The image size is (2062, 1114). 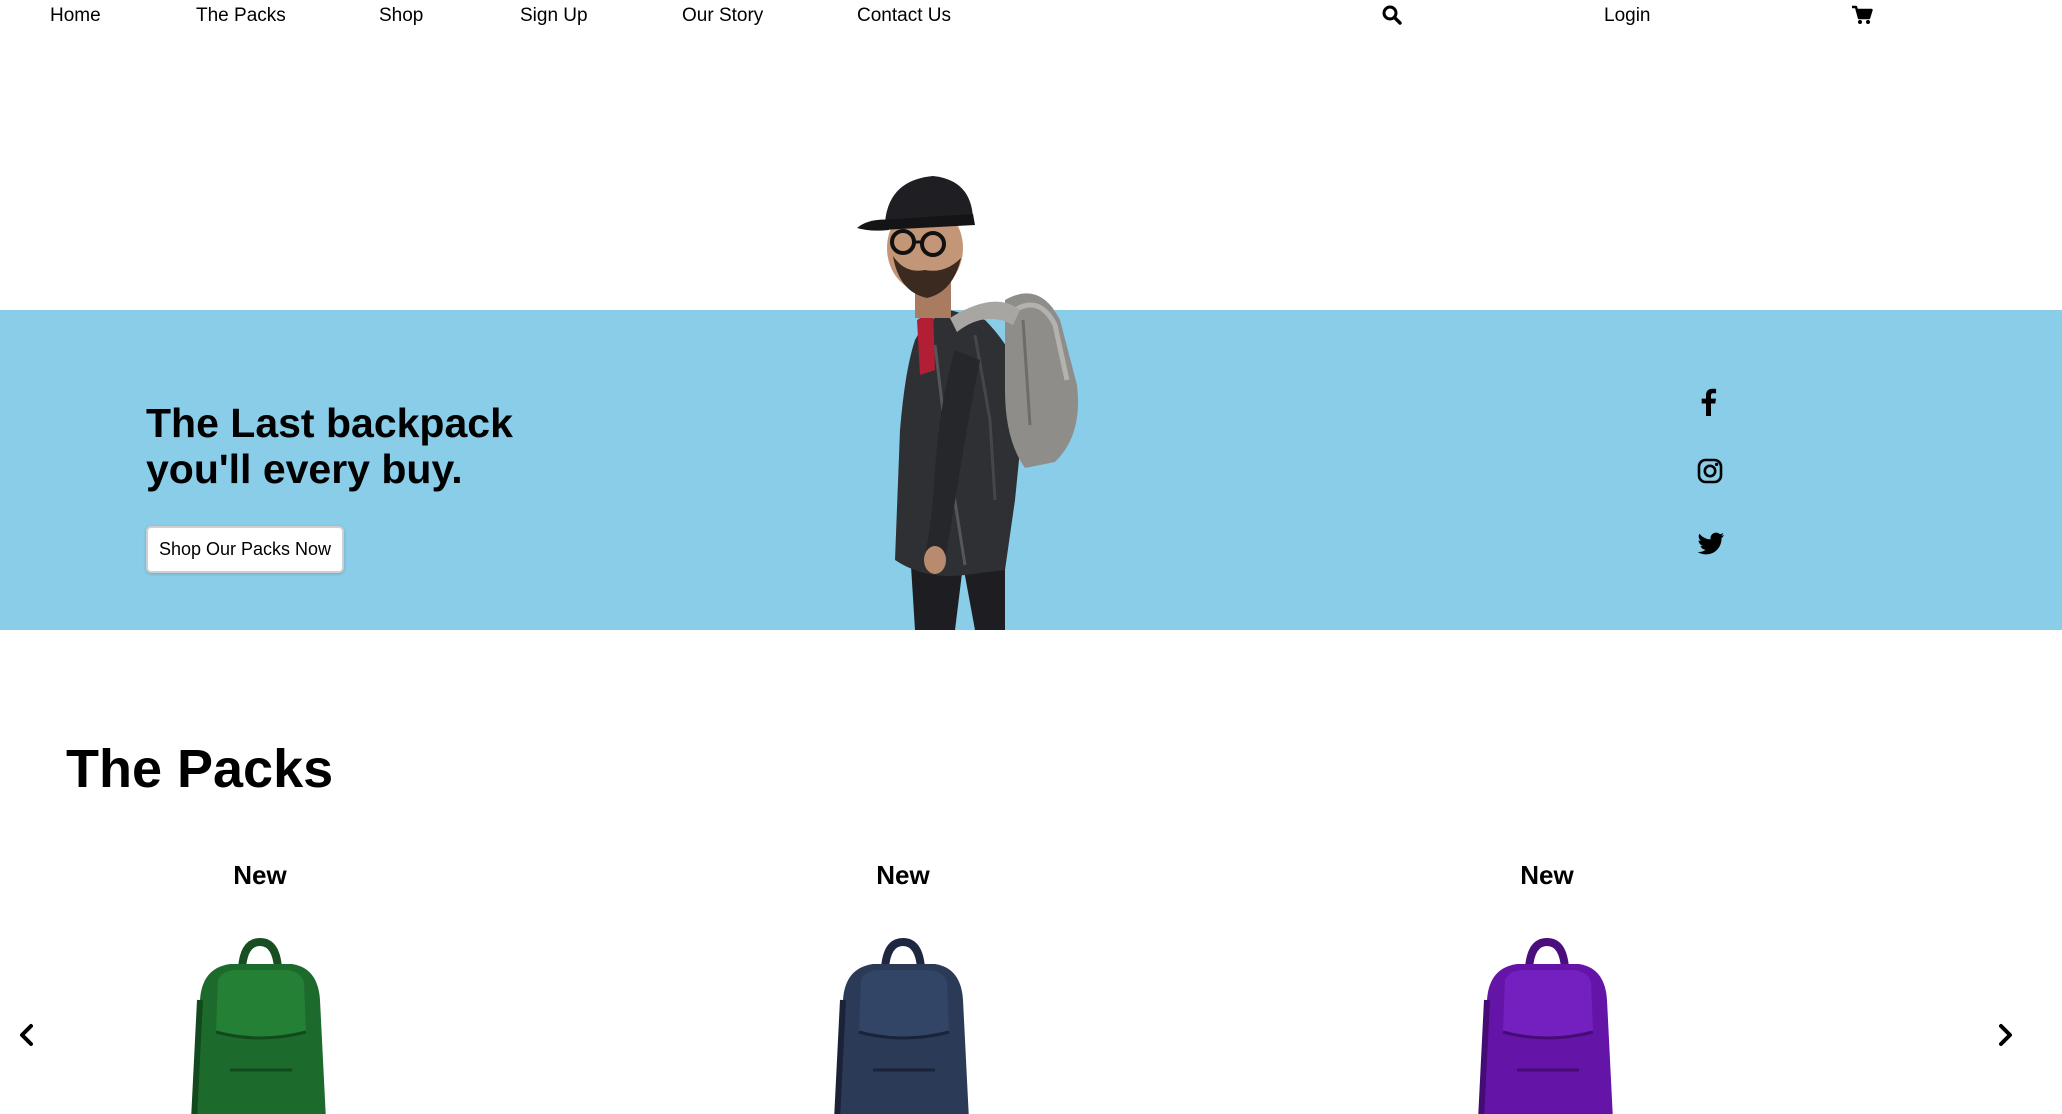 What do you see at coordinates (554, 16) in the screenshot?
I see `nav-sign-up: Sign Up` at bounding box center [554, 16].